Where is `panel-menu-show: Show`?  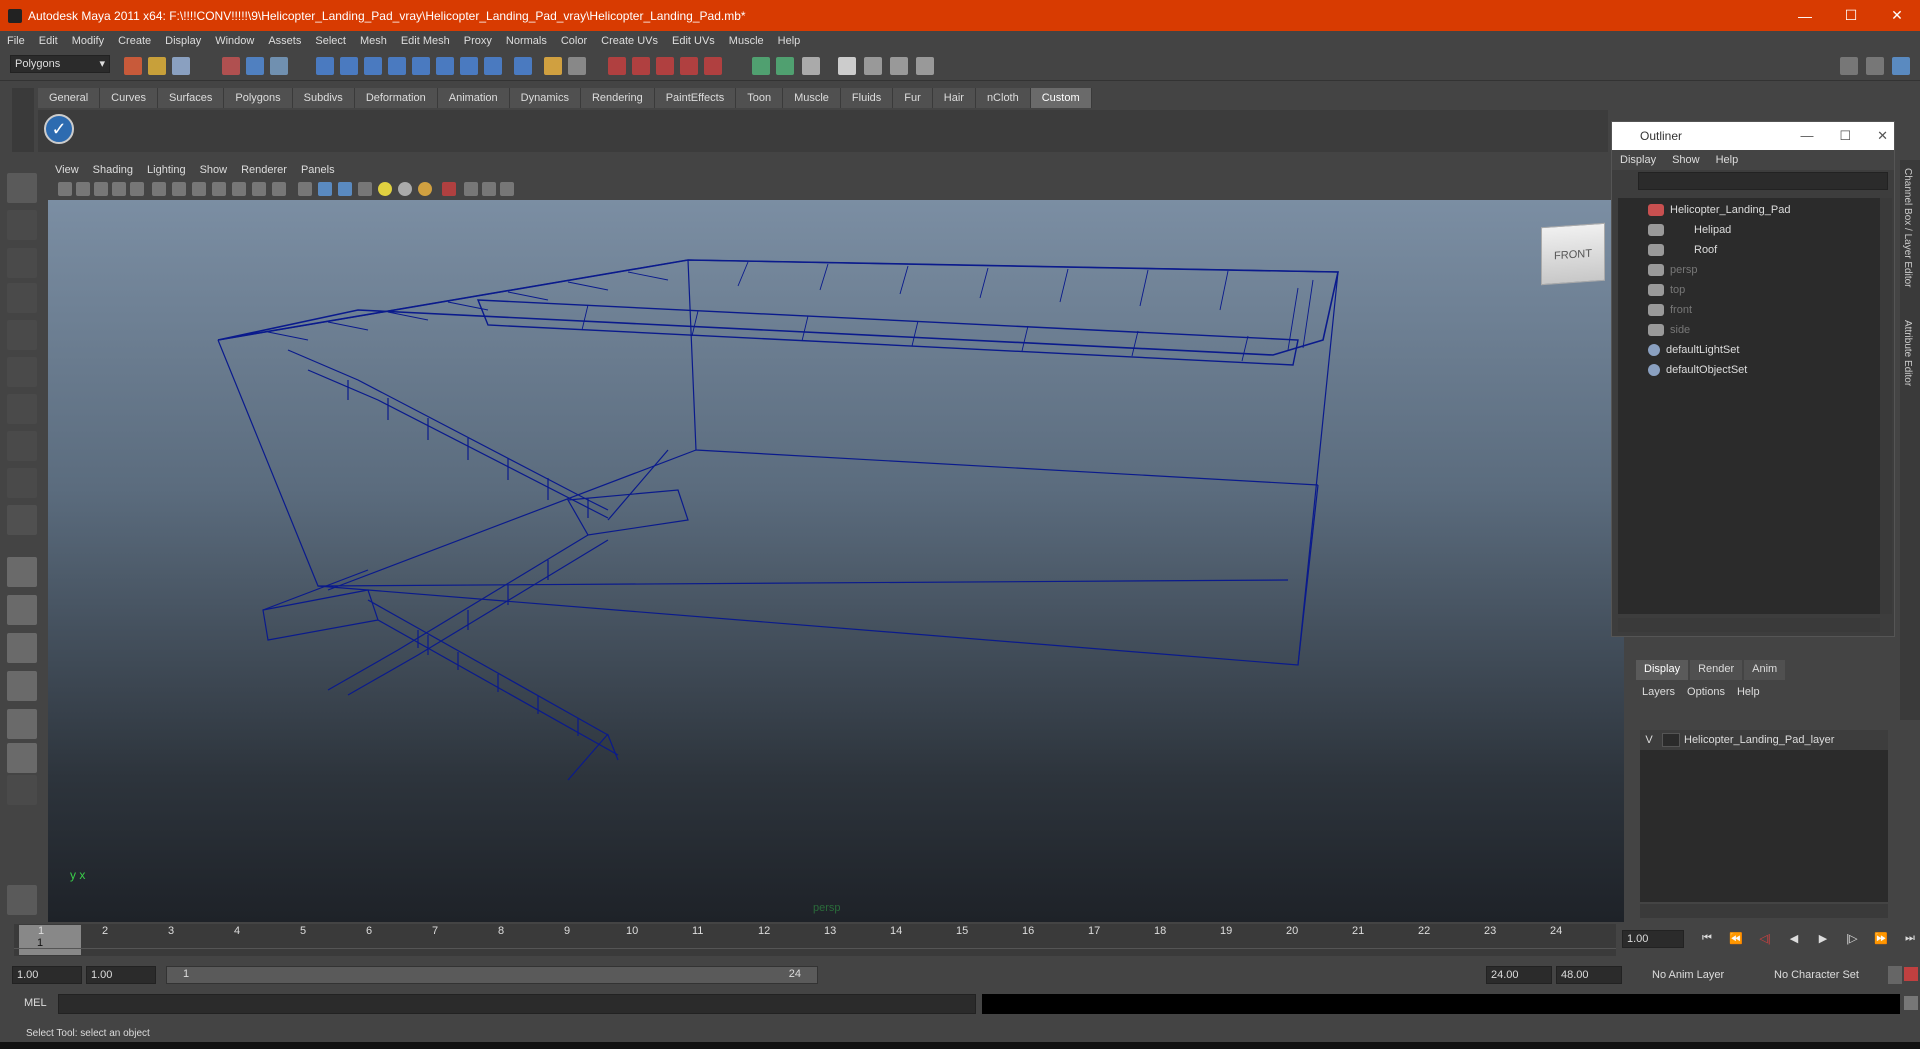
panel-menu-show: Show is located at coordinates (214, 170).